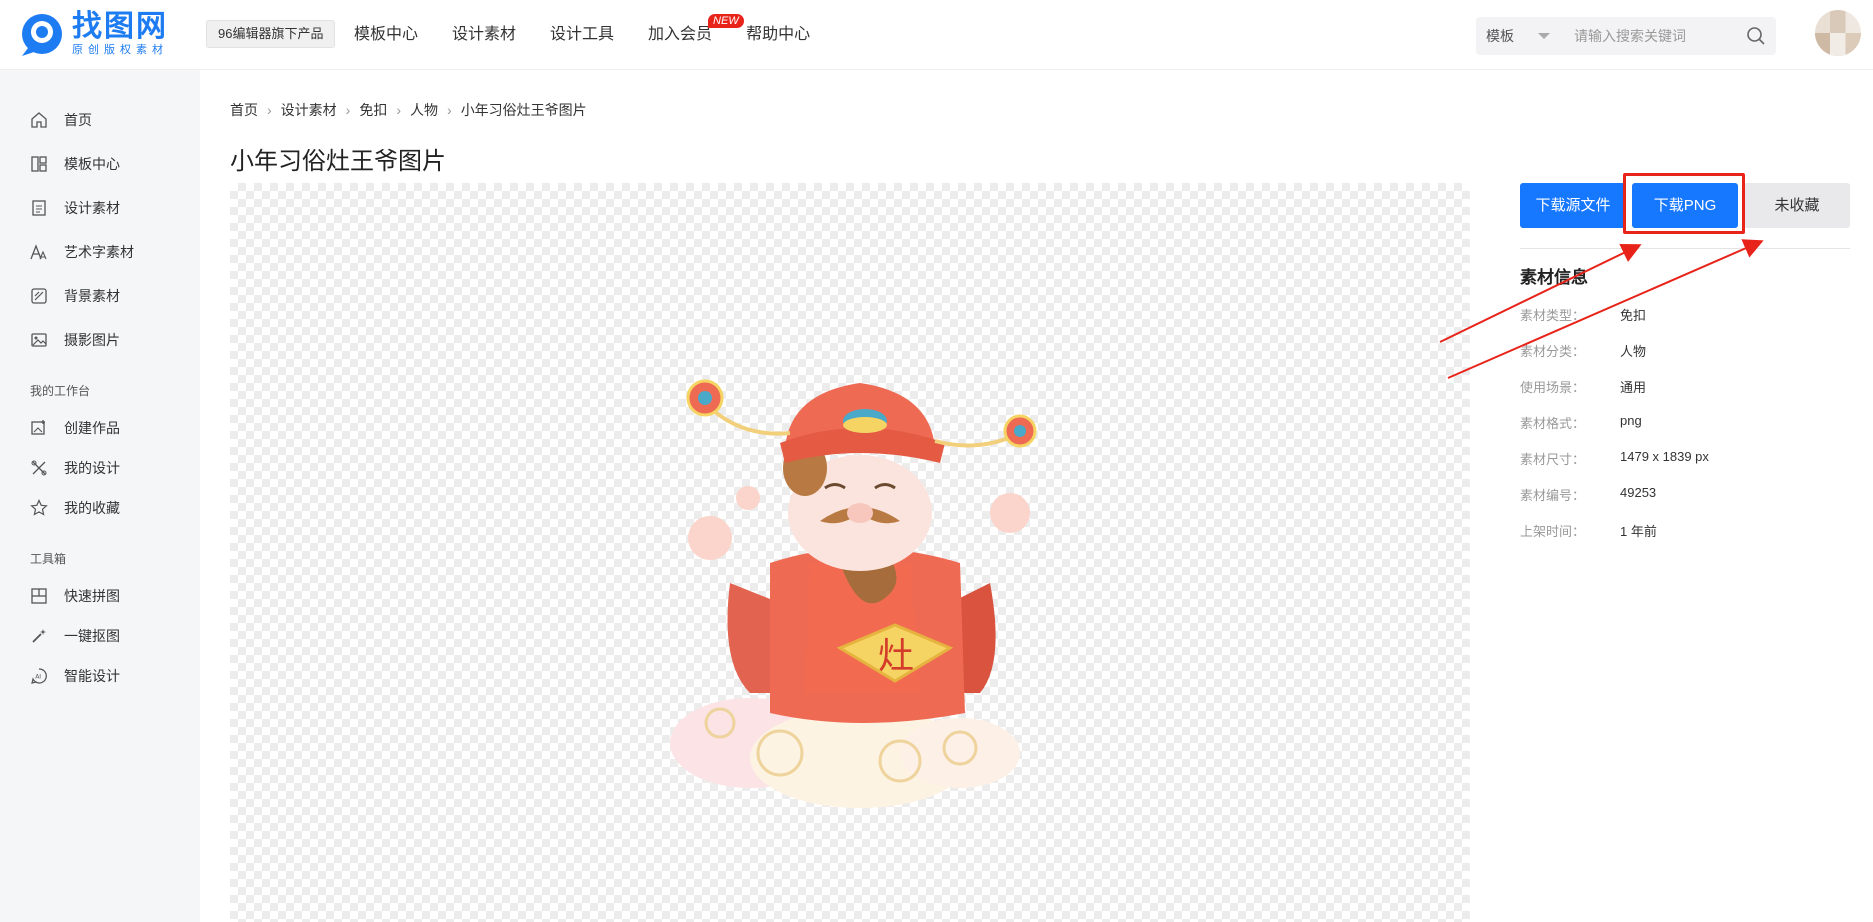 The image size is (1873, 922). I want to click on sidebar-item-backgrounds: 背景素材, so click(75, 296).